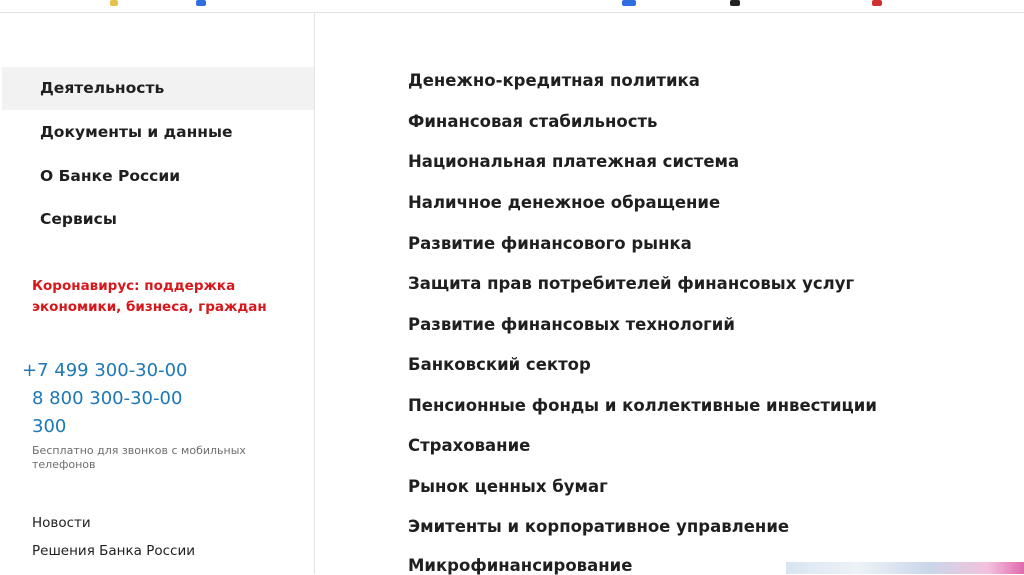  I want to click on menu-item: Финансовая стабильность, so click(532, 121).